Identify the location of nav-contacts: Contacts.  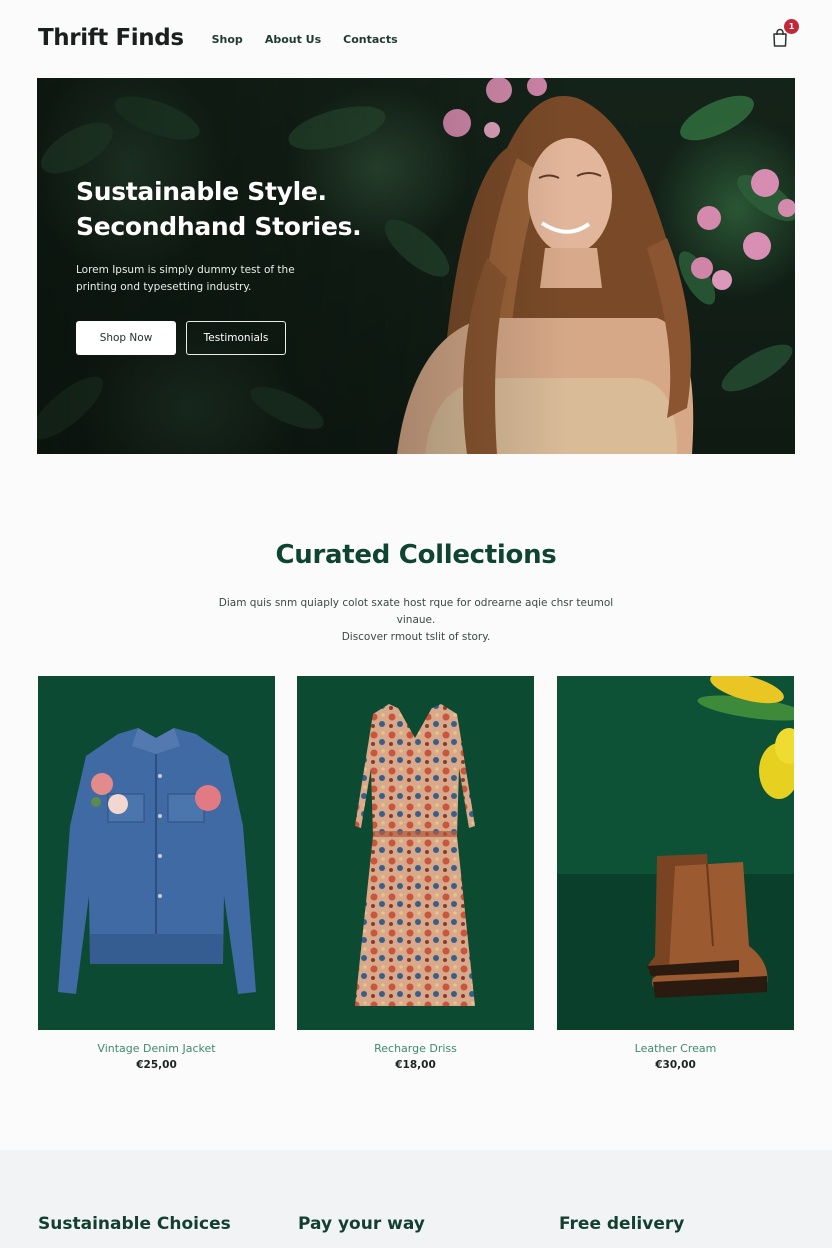
(370, 39).